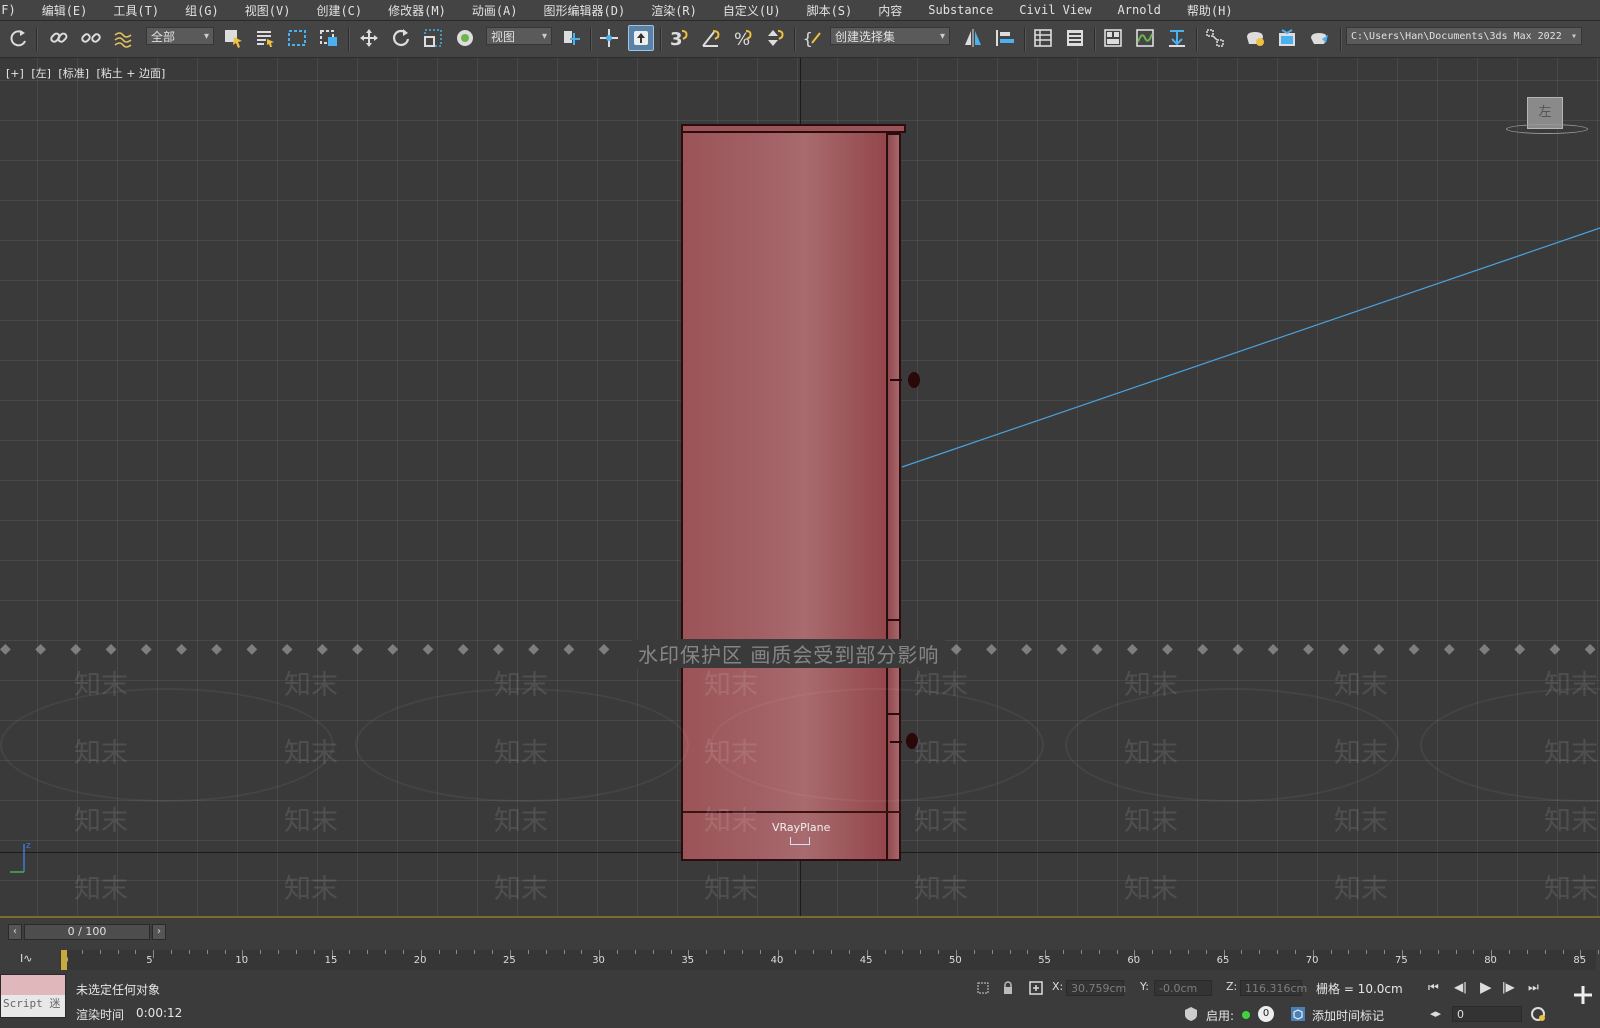 The width and height of the screenshot is (1600, 1028). I want to click on scene-explorer-icon, so click(1043, 38).